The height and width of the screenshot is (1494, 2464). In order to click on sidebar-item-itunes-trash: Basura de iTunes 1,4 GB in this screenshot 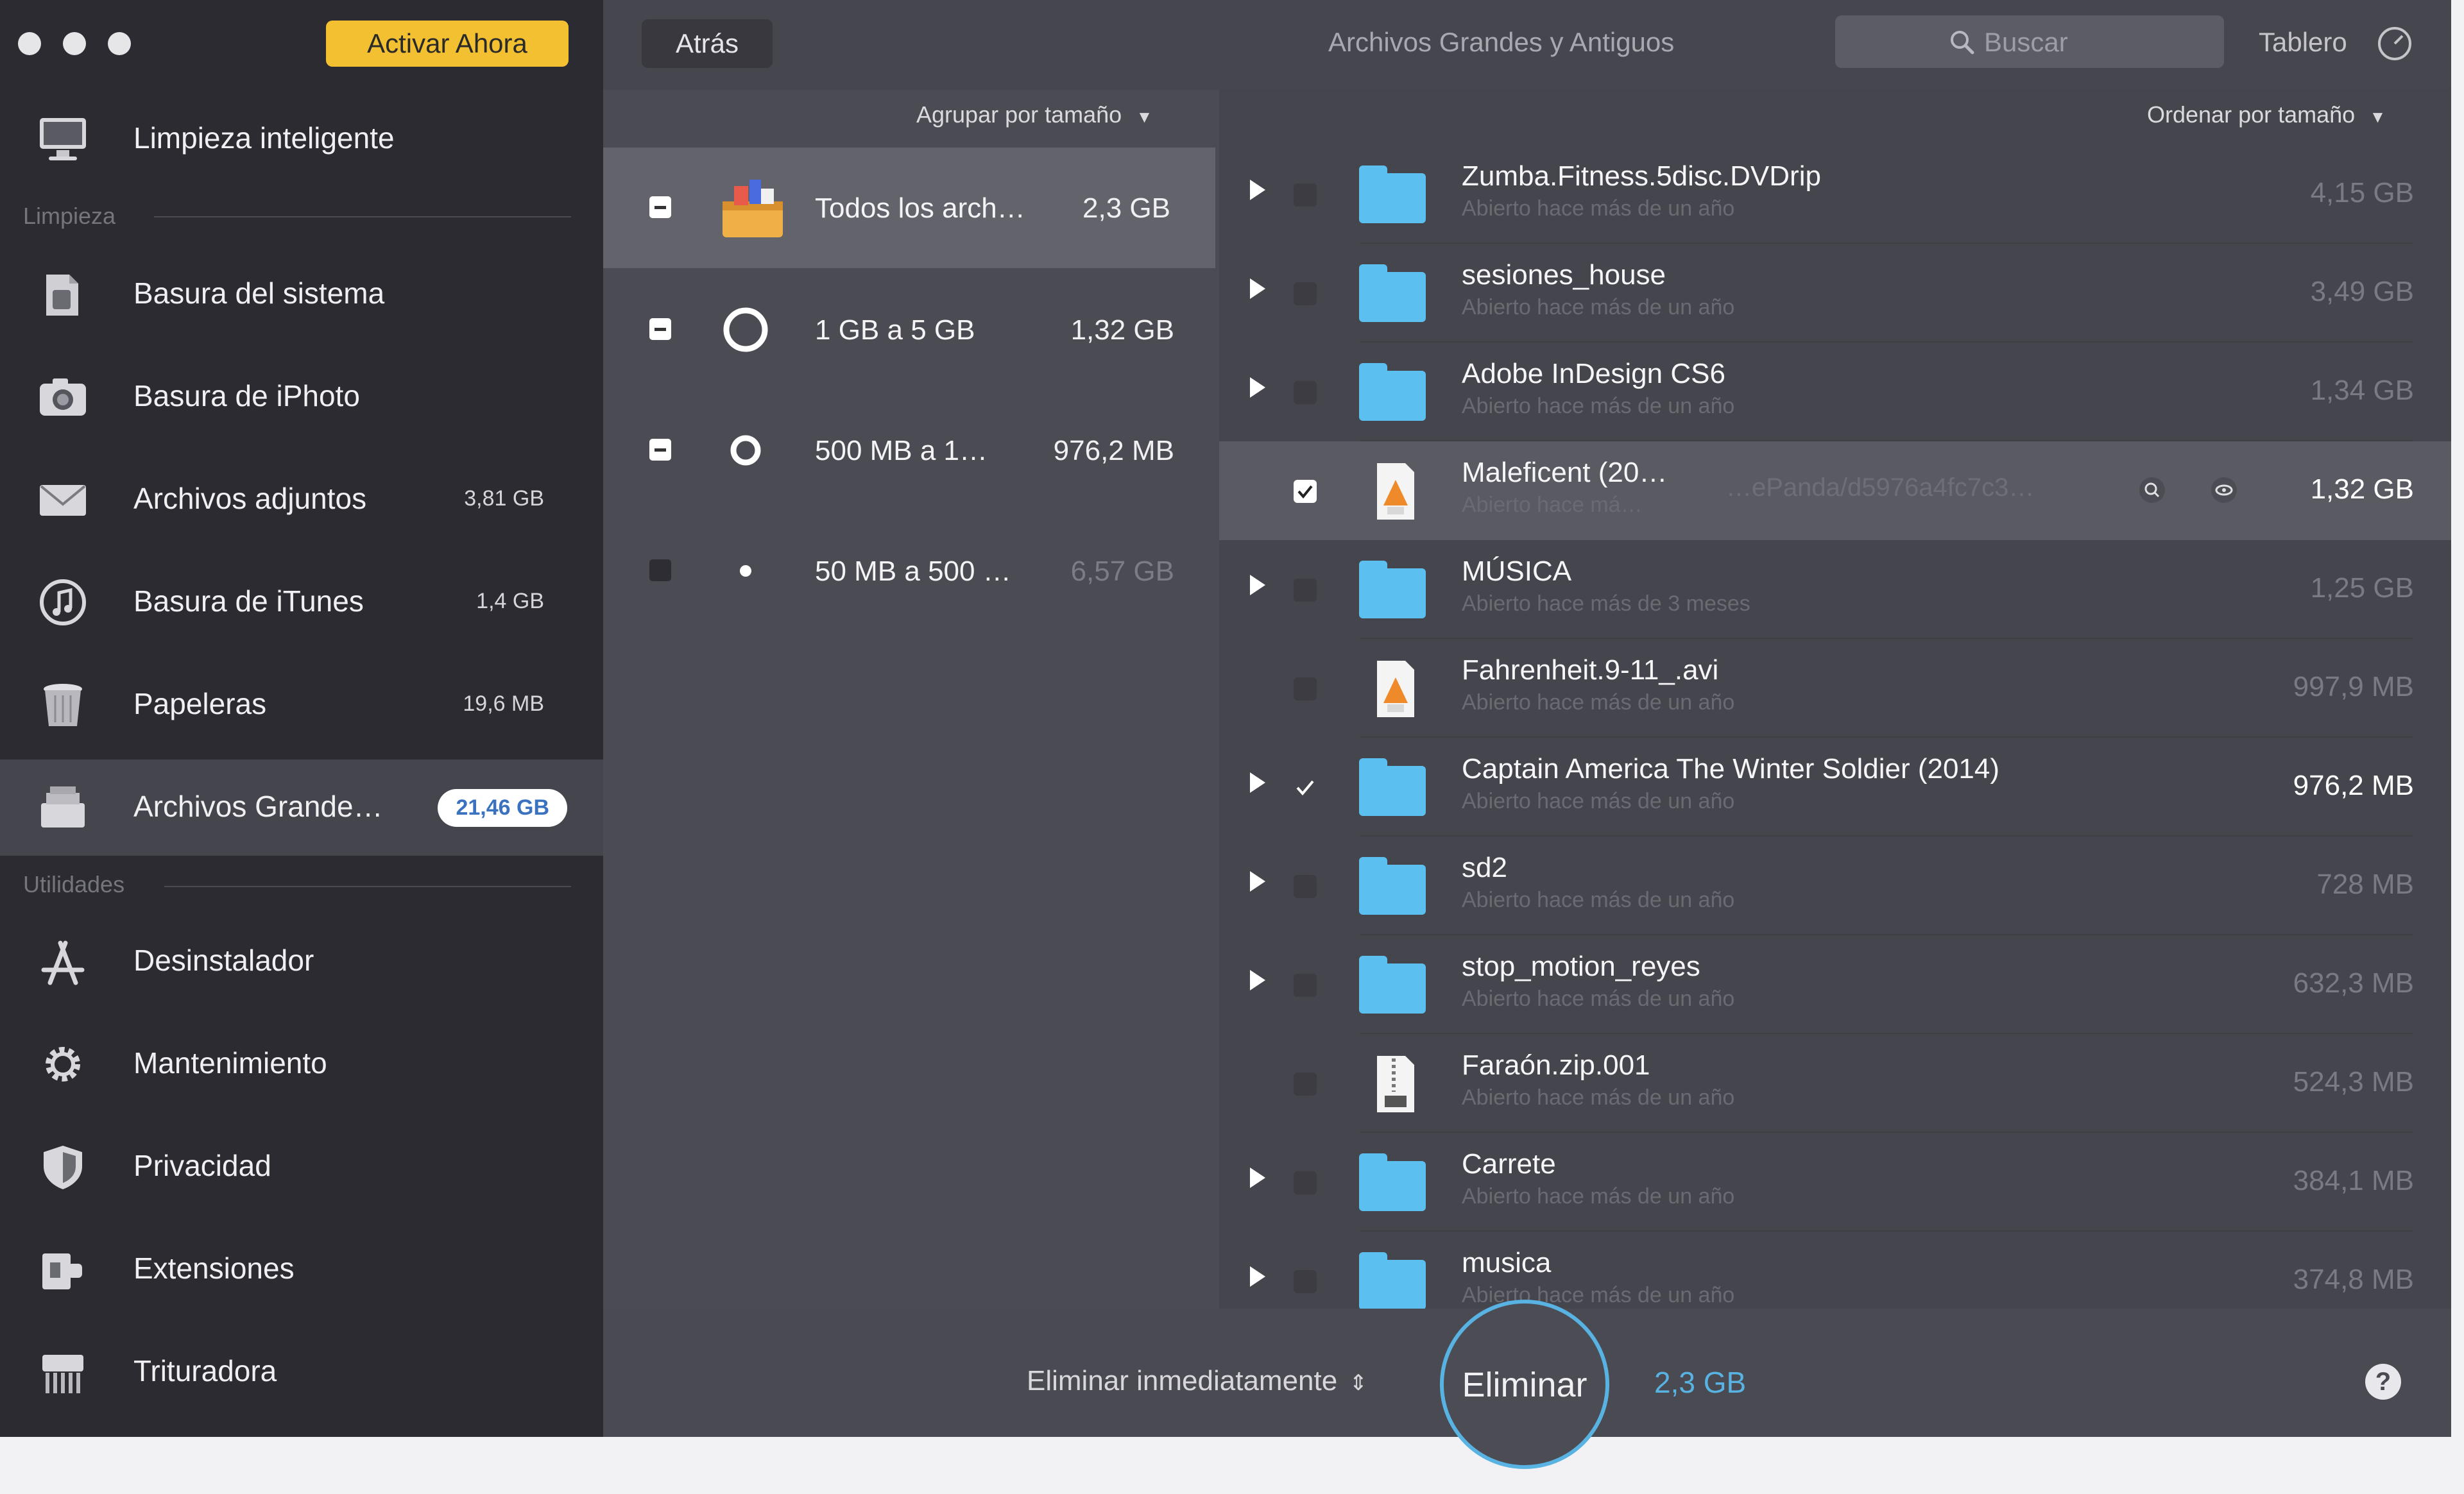, I will do `click(302, 602)`.